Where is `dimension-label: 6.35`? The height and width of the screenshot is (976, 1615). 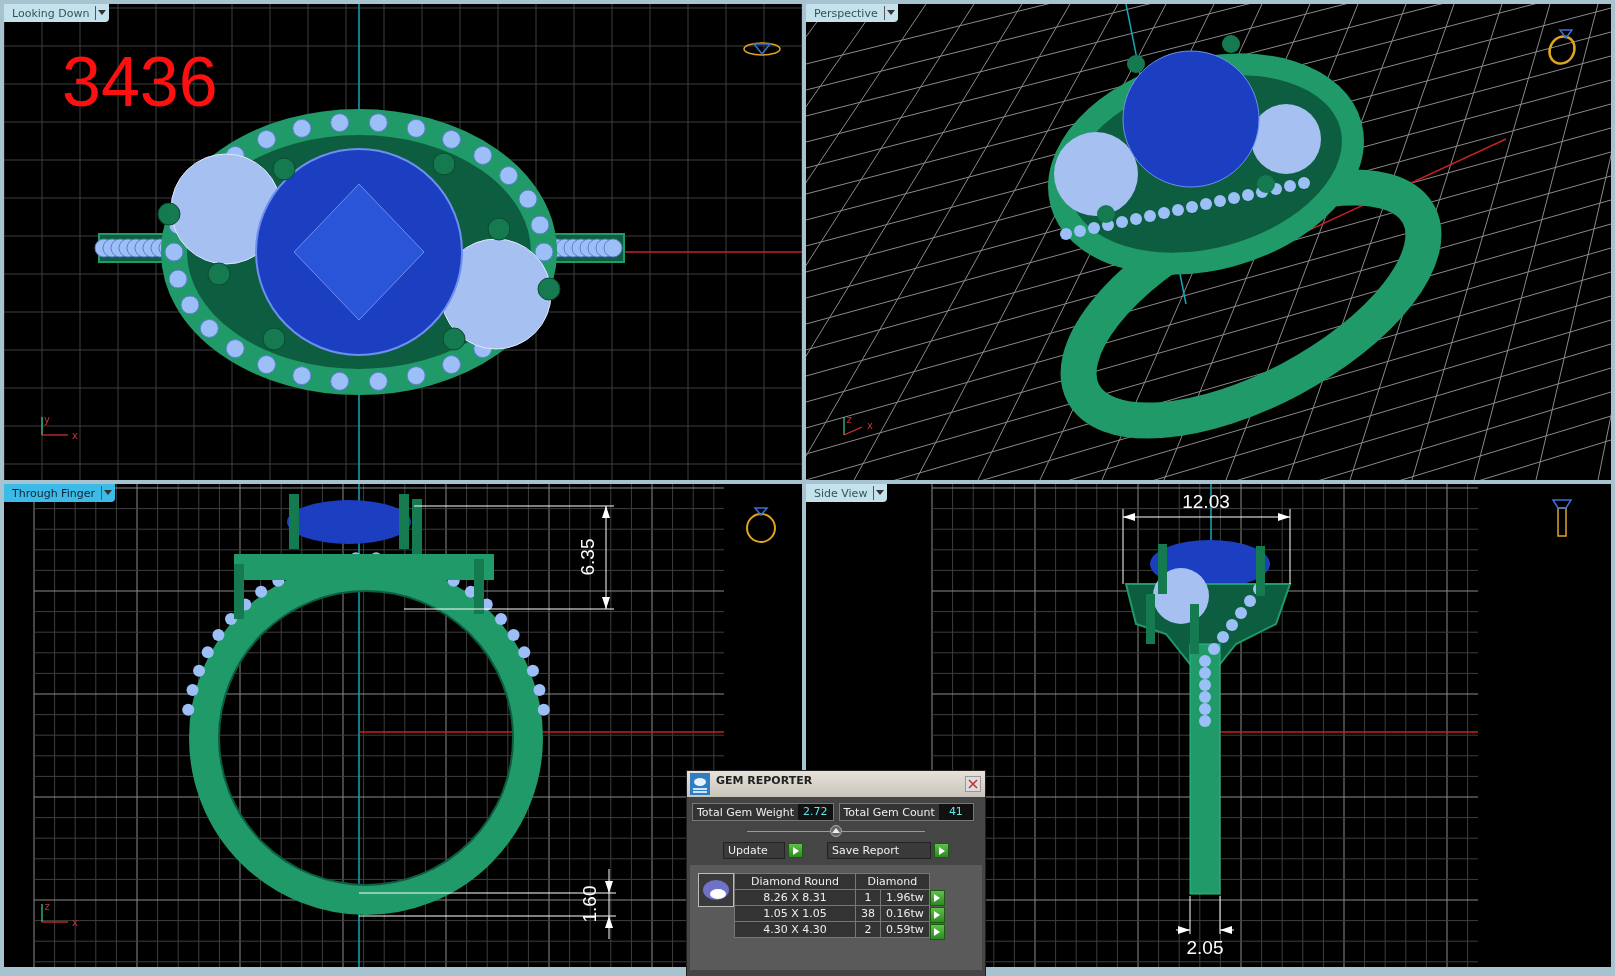 dimension-label: 6.35 is located at coordinates (587, 557).